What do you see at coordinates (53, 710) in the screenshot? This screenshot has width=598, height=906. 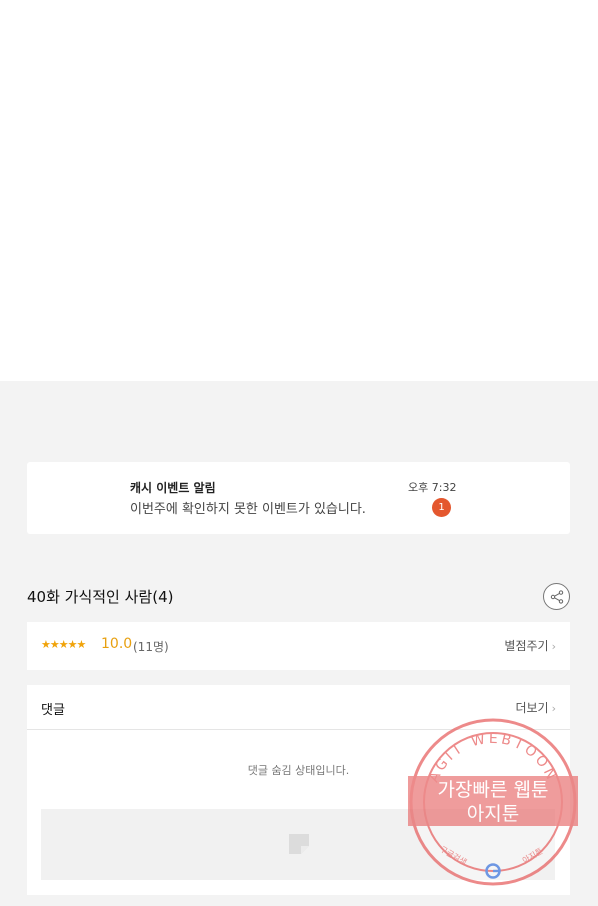 I see `comment-label: 댓글` at bounding box center [53, 710].